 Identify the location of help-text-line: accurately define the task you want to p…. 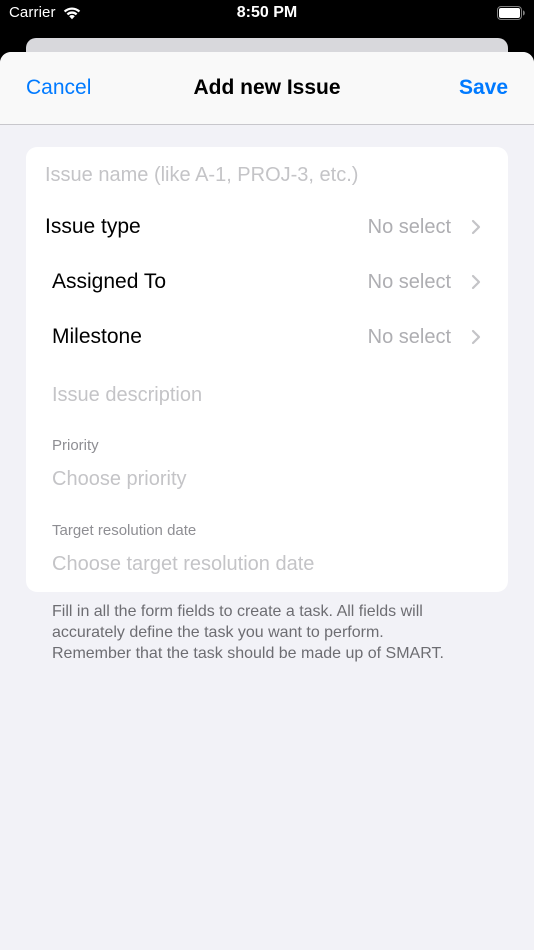
(218, 632).